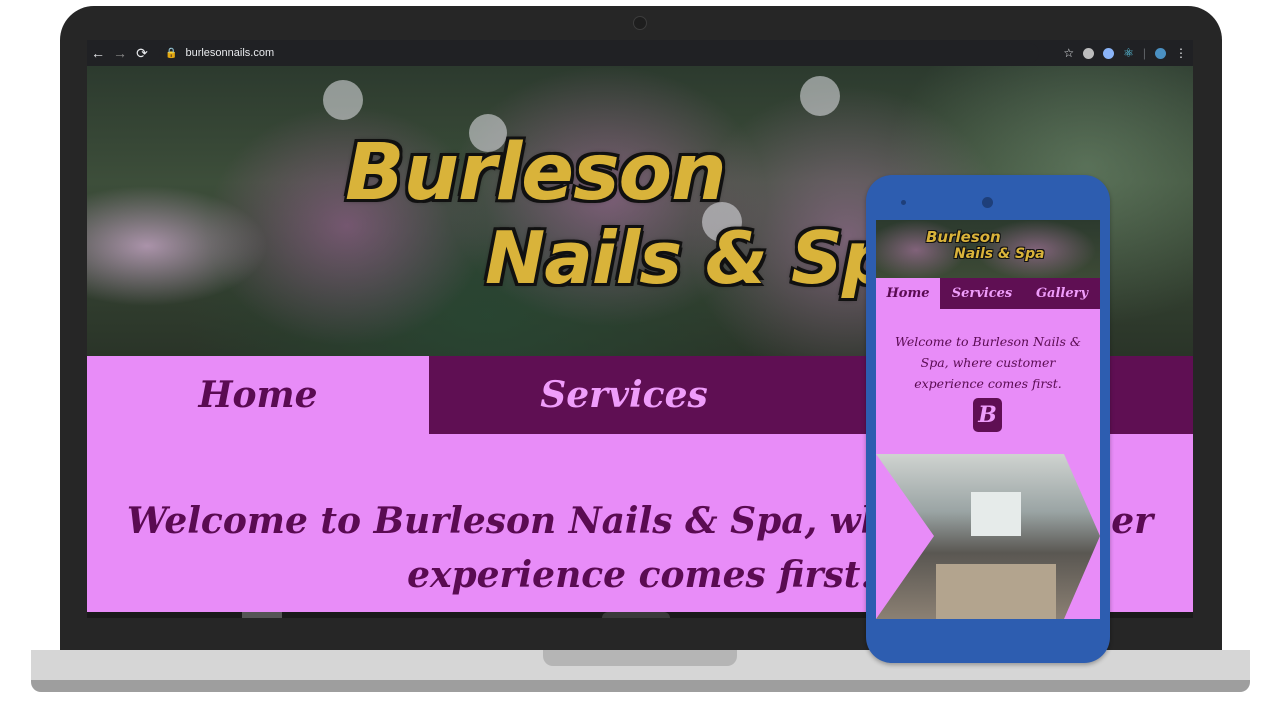  What do you see at coordinates (142, 53) in the screenshot?
I see `reload-icon: ⟳` at bounding box center [142, 53].